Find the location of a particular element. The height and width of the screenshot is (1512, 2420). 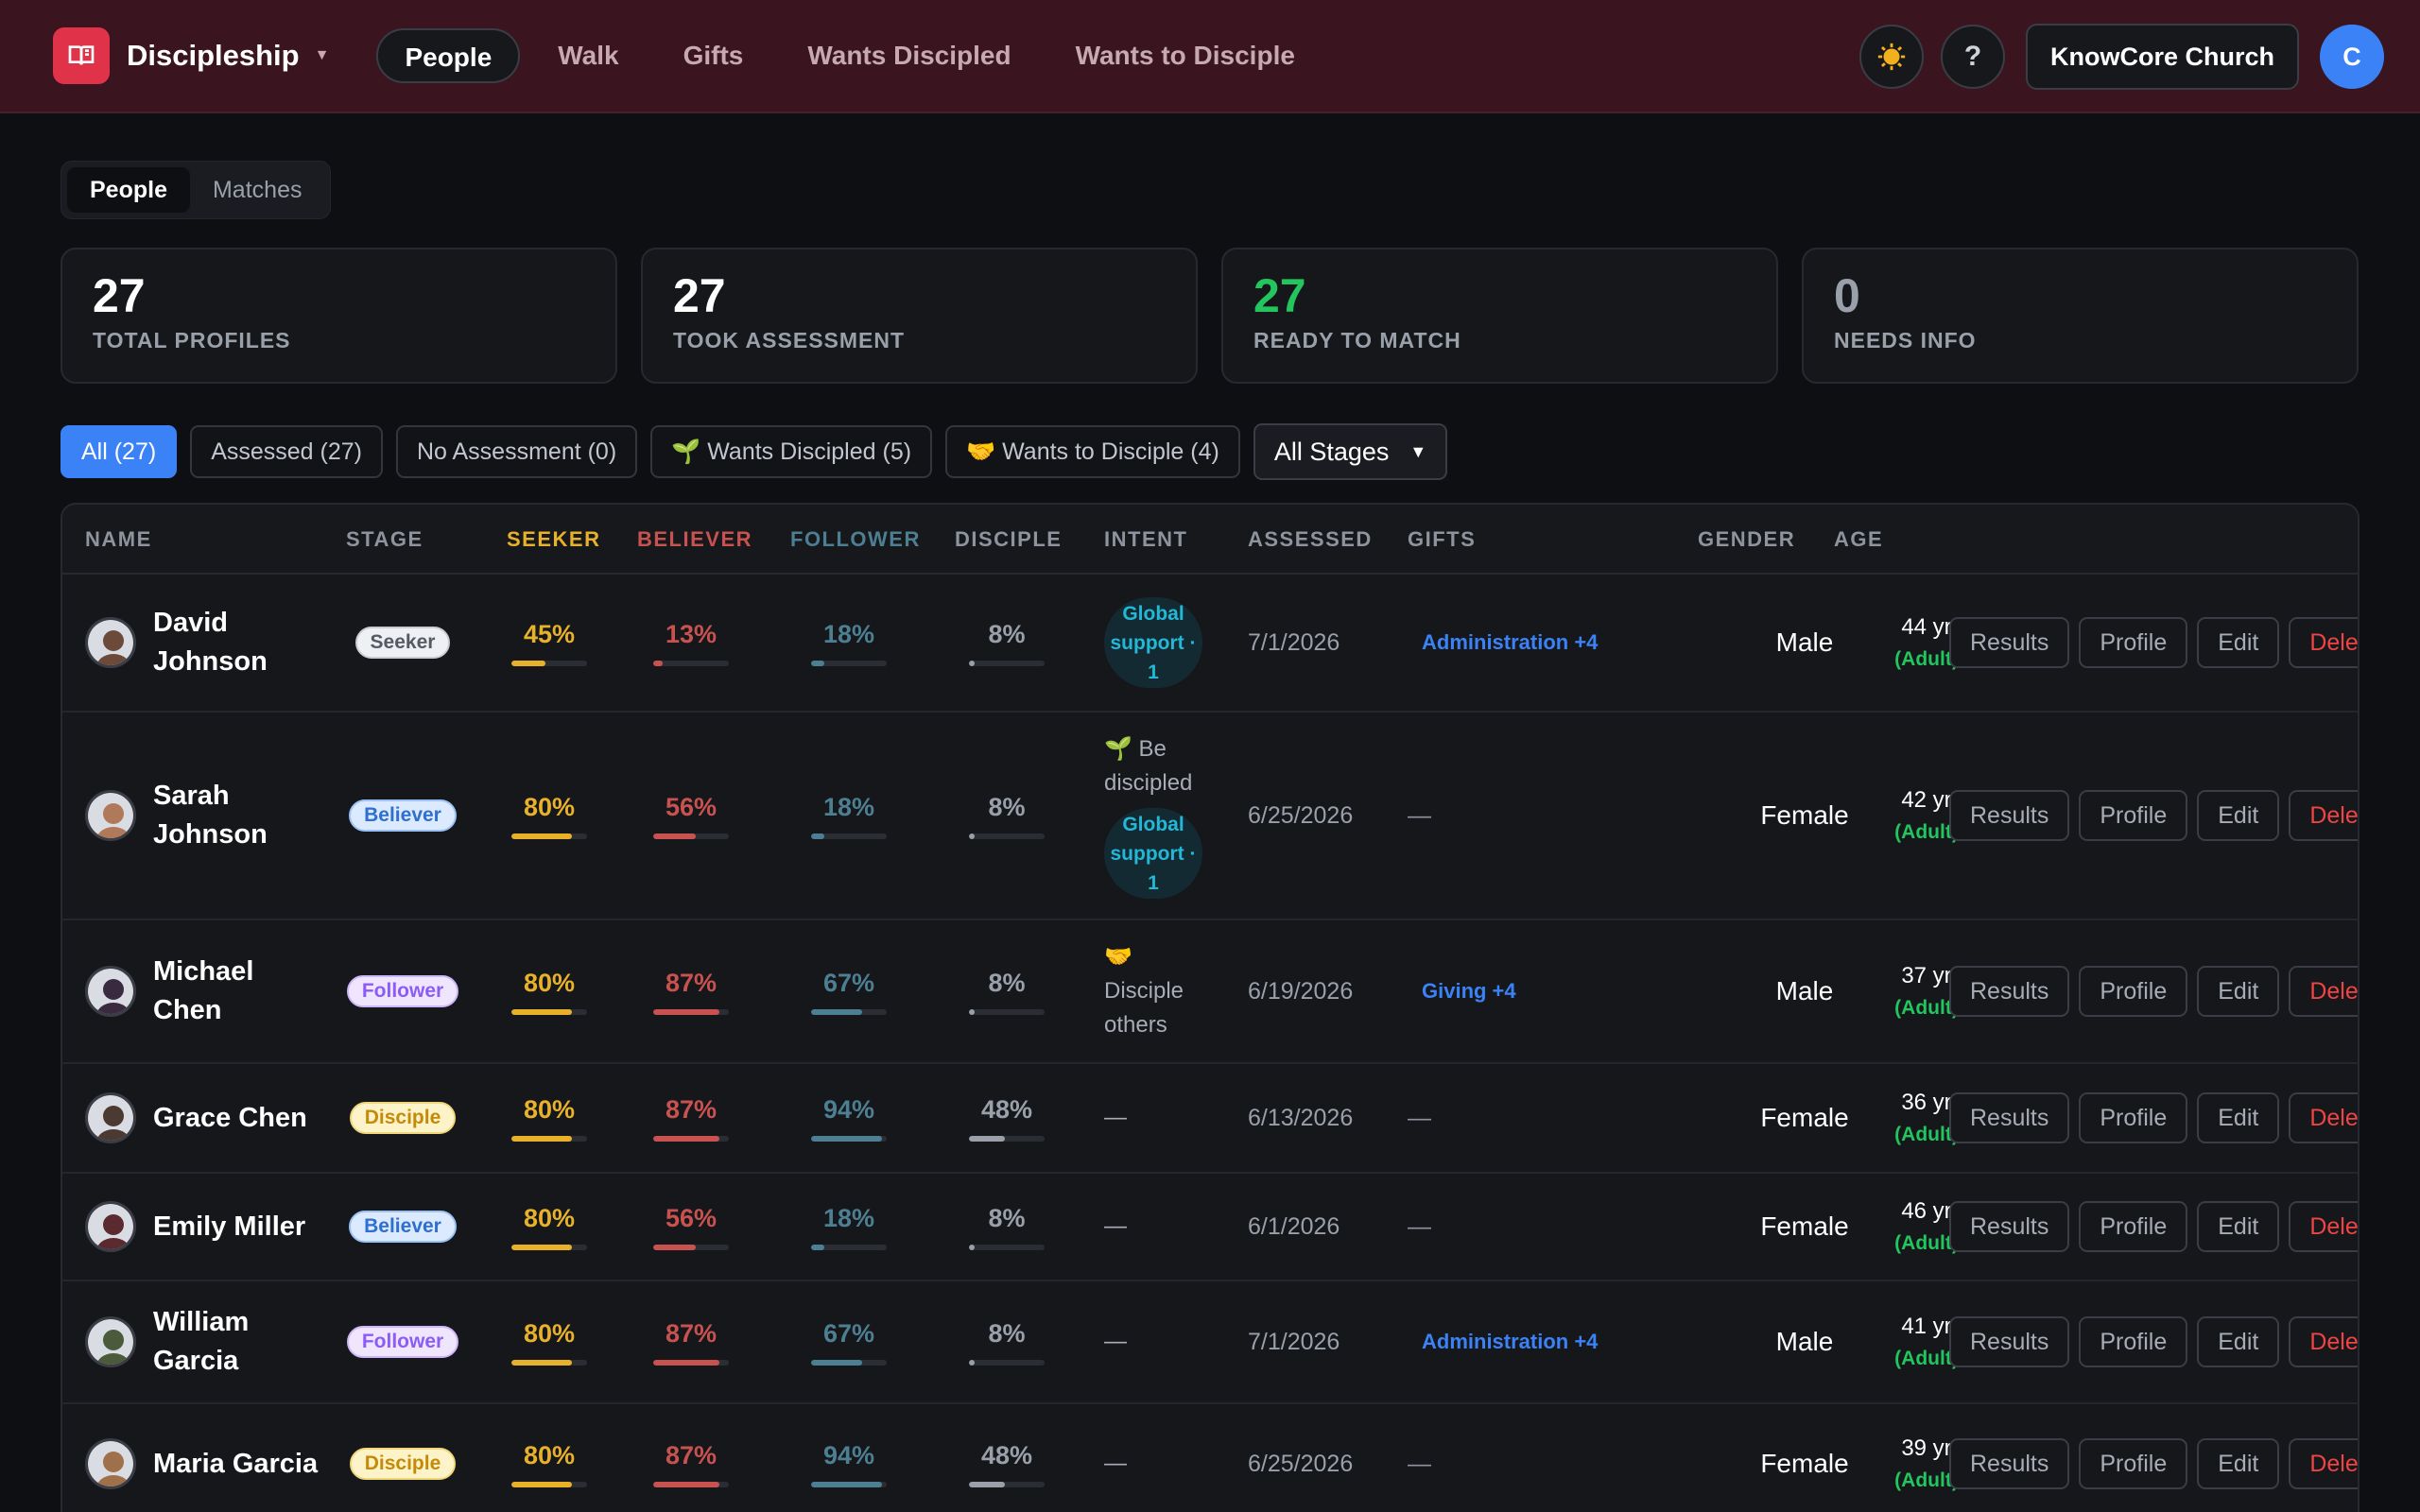

person-cell: William Garcia is located at coordinates (204, 1341).